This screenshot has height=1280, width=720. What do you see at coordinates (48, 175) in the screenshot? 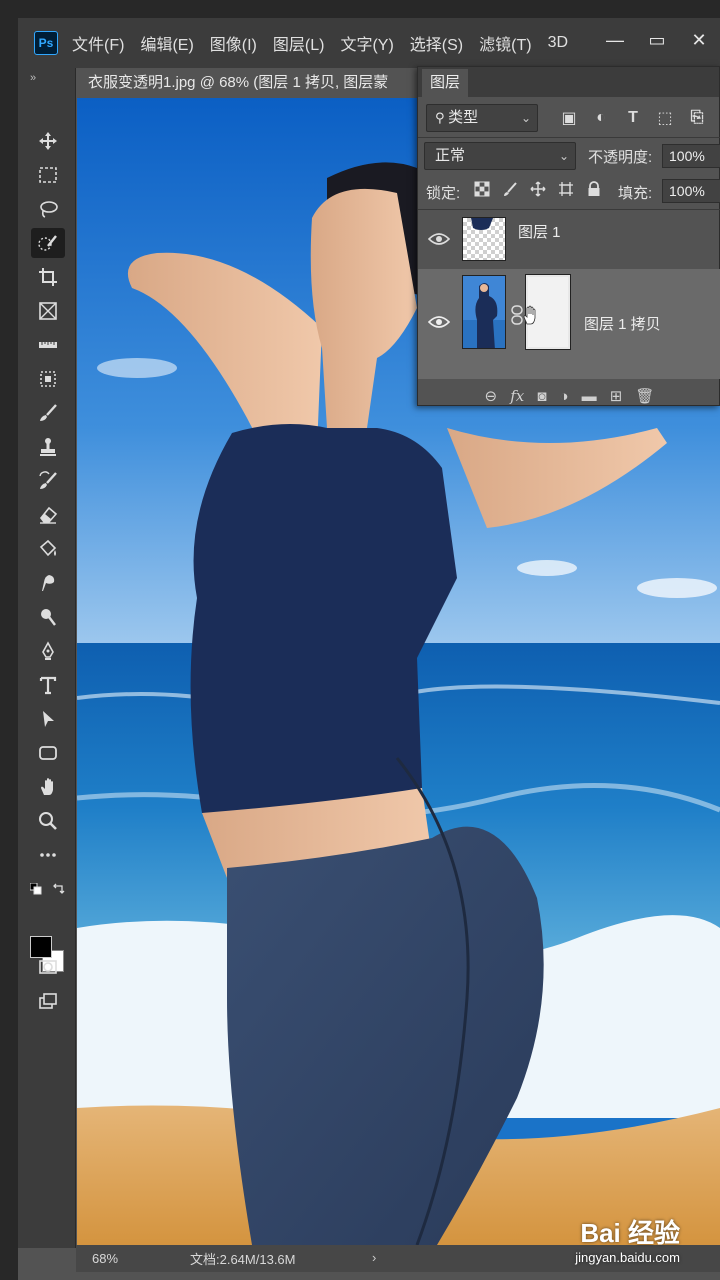
I see `marquee-icon` at bounding box center [48, 175].